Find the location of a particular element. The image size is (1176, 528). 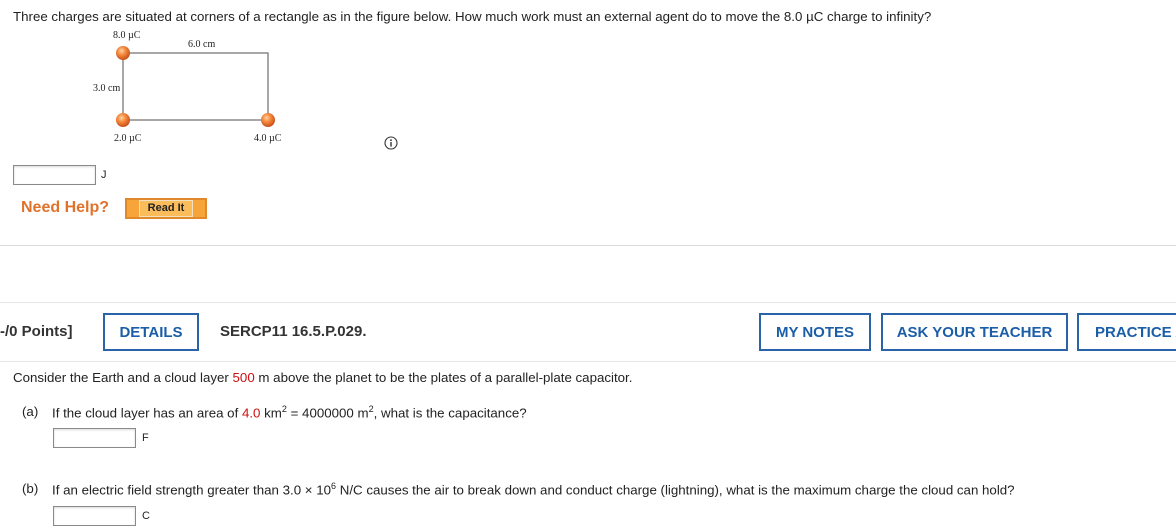

q1-unit-label: J is located at coordinates (104, 175).